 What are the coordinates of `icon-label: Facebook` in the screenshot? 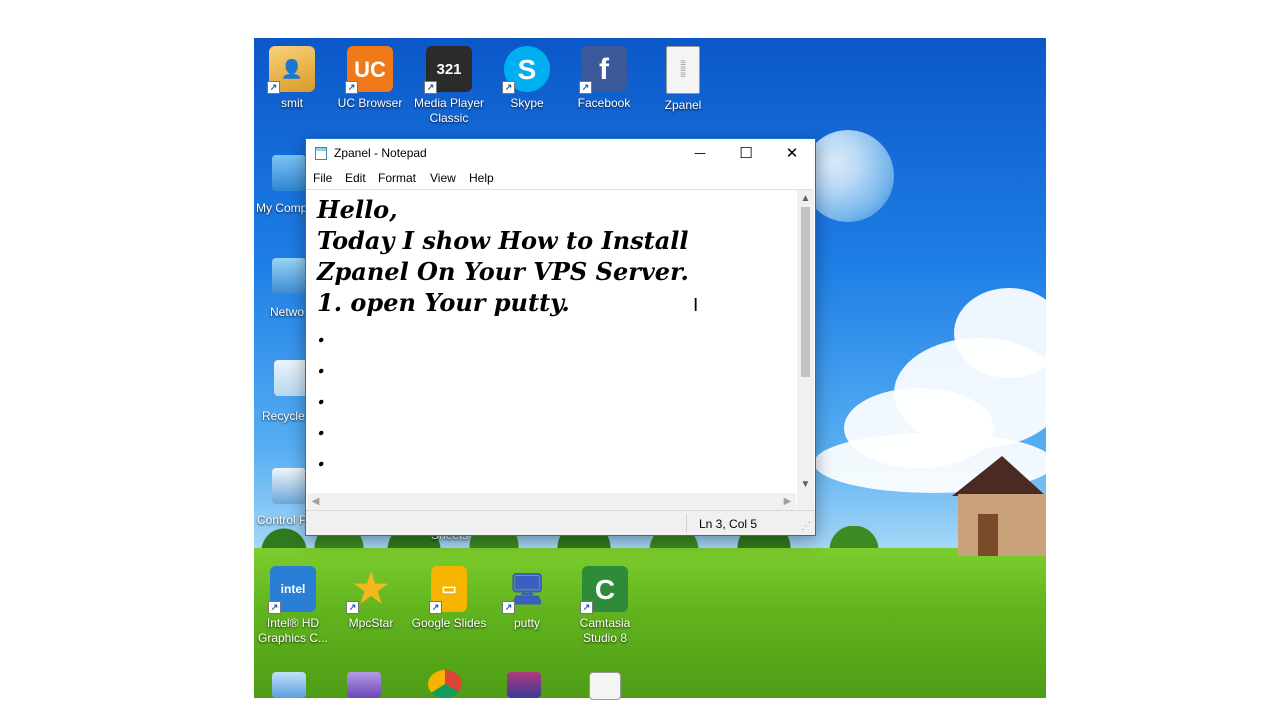 It's located at (604, 103).